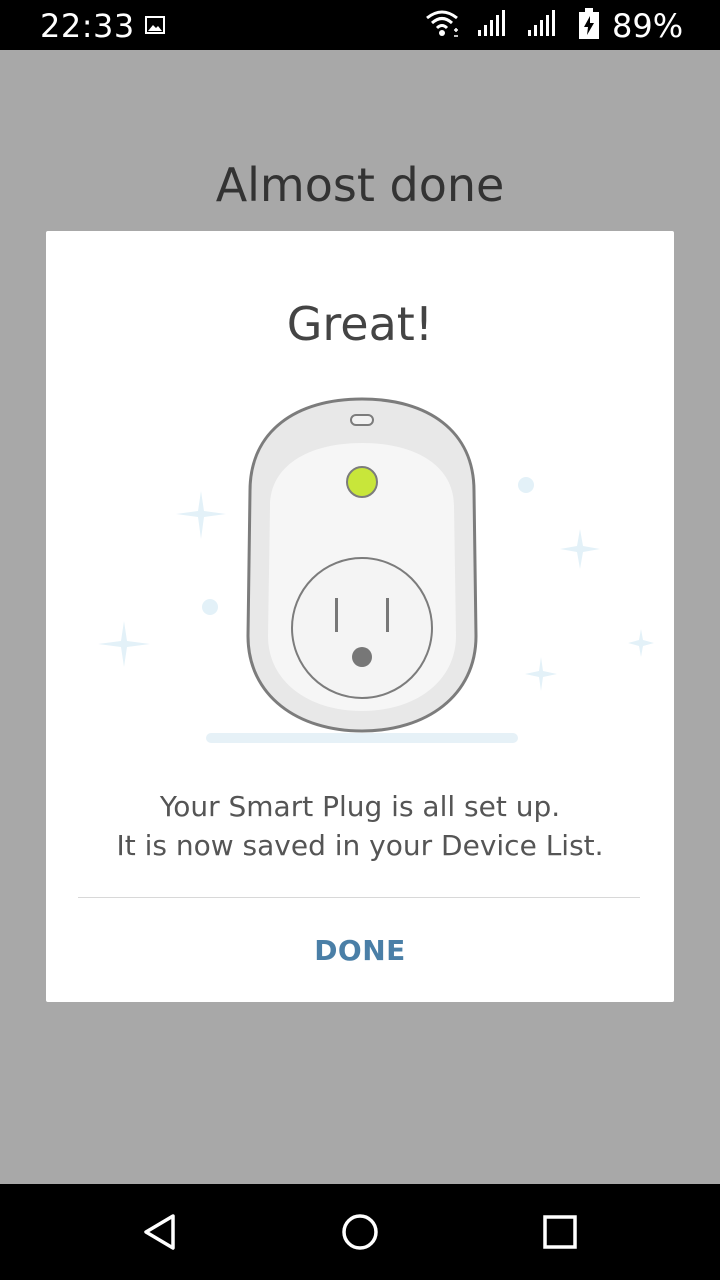  Describe the element at coordinates (160, 1232) in the screenshot. I see `back-icon` at that location.